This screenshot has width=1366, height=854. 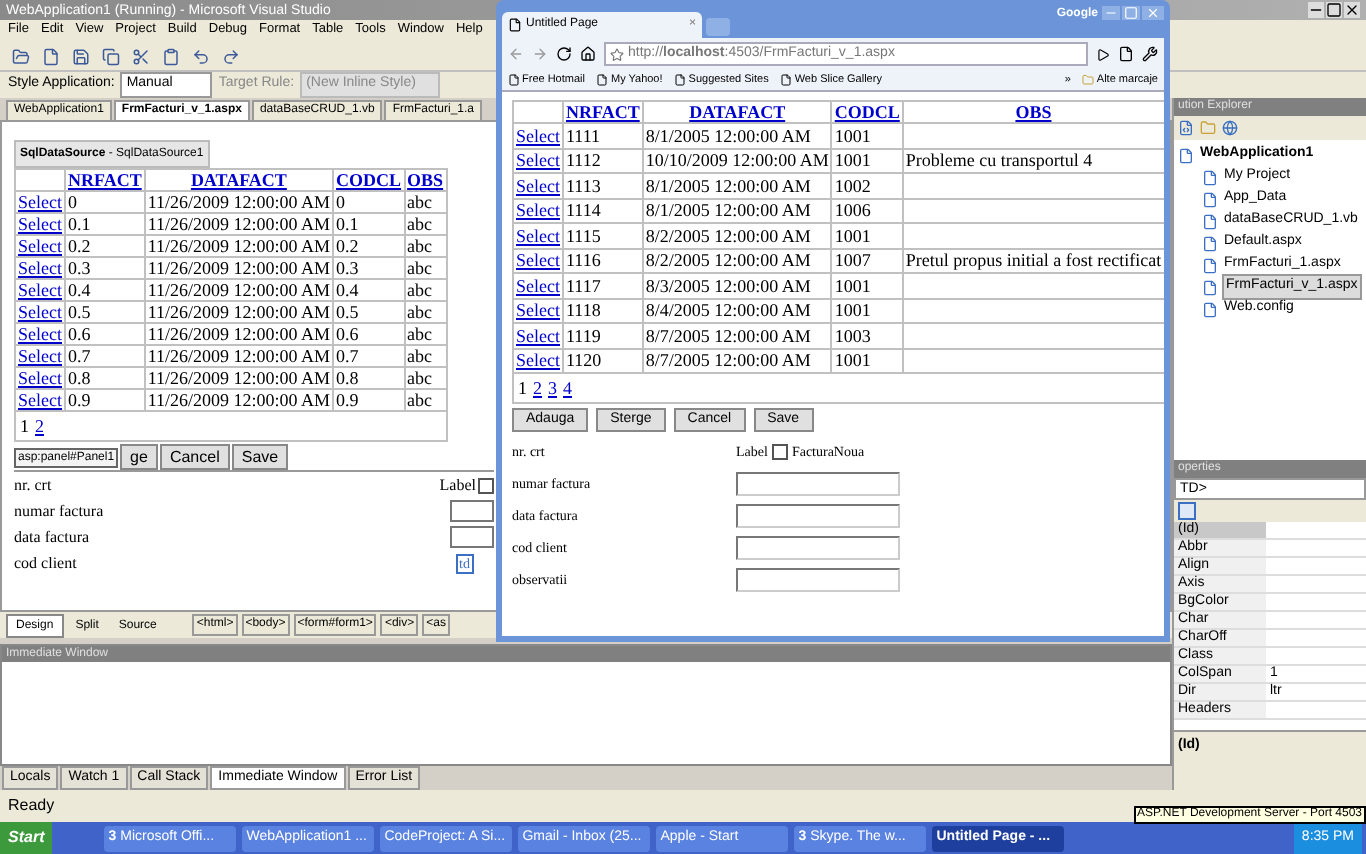 I want to click on clipboard-icon, so click(x=171, y=56).